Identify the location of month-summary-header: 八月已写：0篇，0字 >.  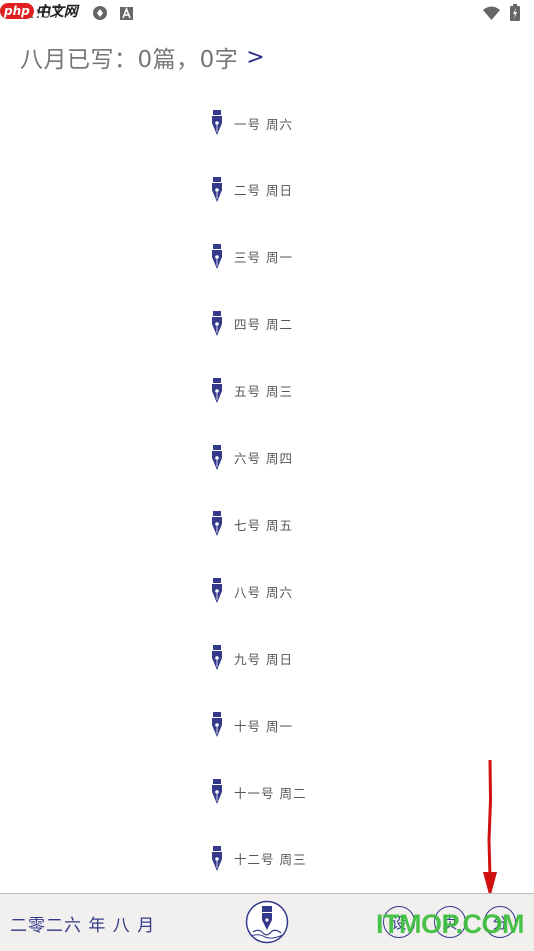
(142, 57).